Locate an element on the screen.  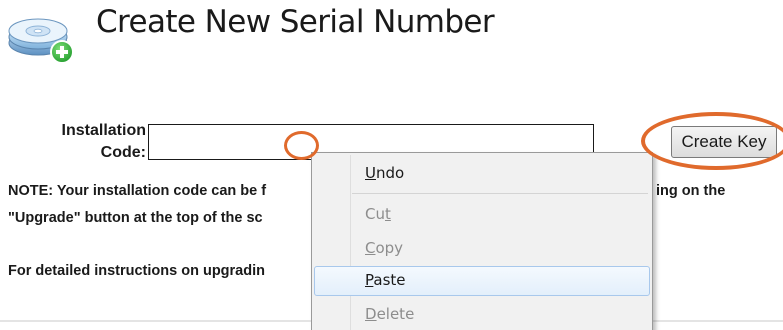
menu-item-cut: Cut is located at coordinates (482, 214).